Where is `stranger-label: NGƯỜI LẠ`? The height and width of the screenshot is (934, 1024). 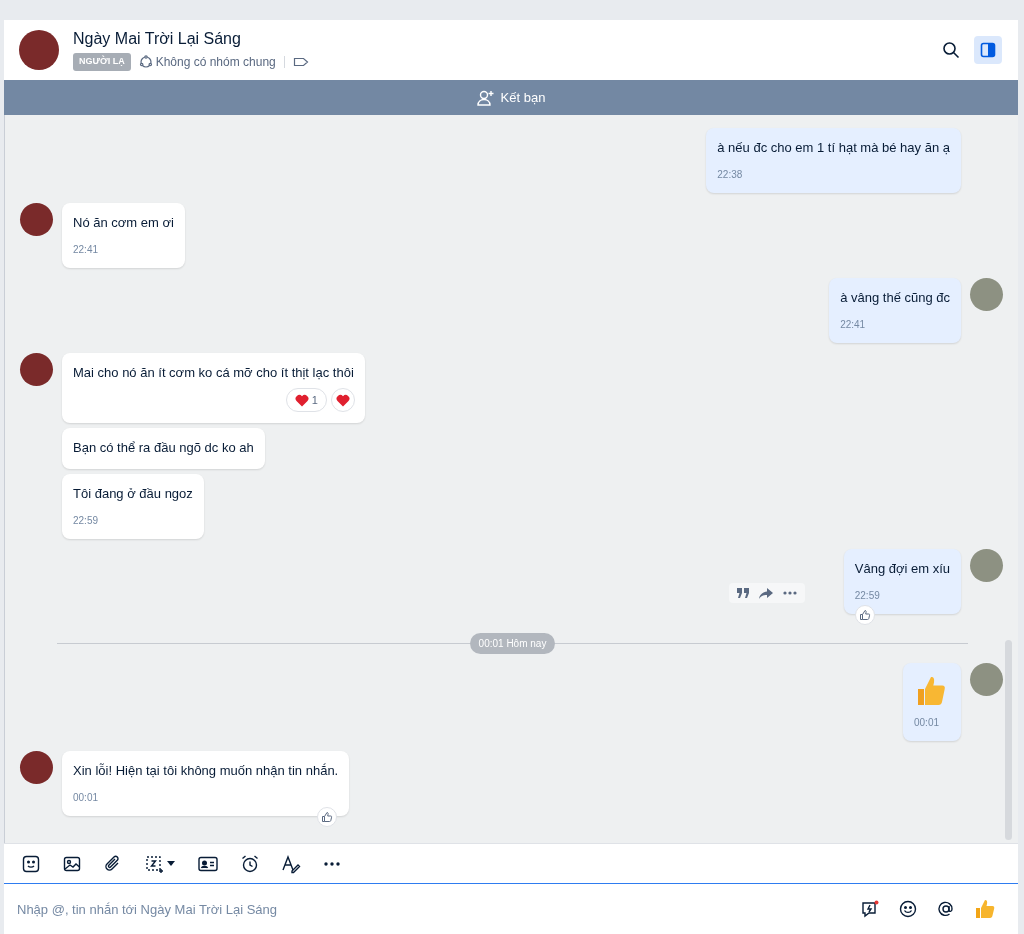 stranger-label: NGƯỜI LẠ is located at coordinates (102, 62).